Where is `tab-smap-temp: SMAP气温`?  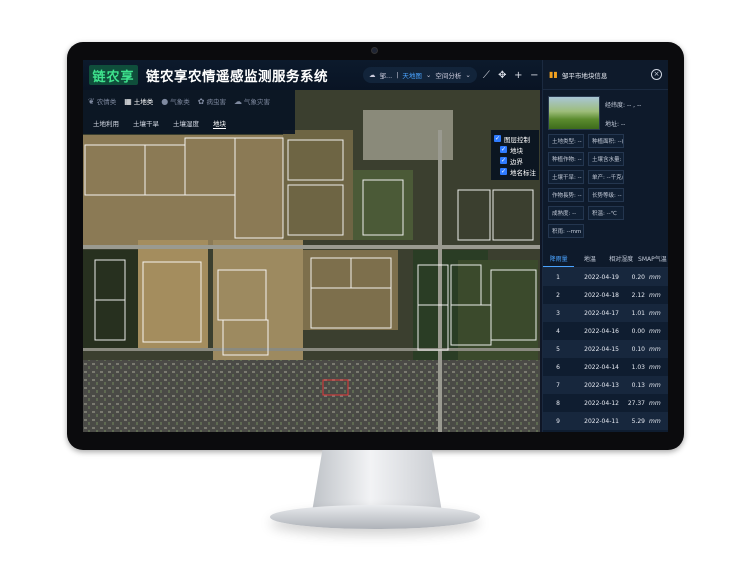
tab-smap-temp: SMAP气温 is located at coordinates (652, 259).